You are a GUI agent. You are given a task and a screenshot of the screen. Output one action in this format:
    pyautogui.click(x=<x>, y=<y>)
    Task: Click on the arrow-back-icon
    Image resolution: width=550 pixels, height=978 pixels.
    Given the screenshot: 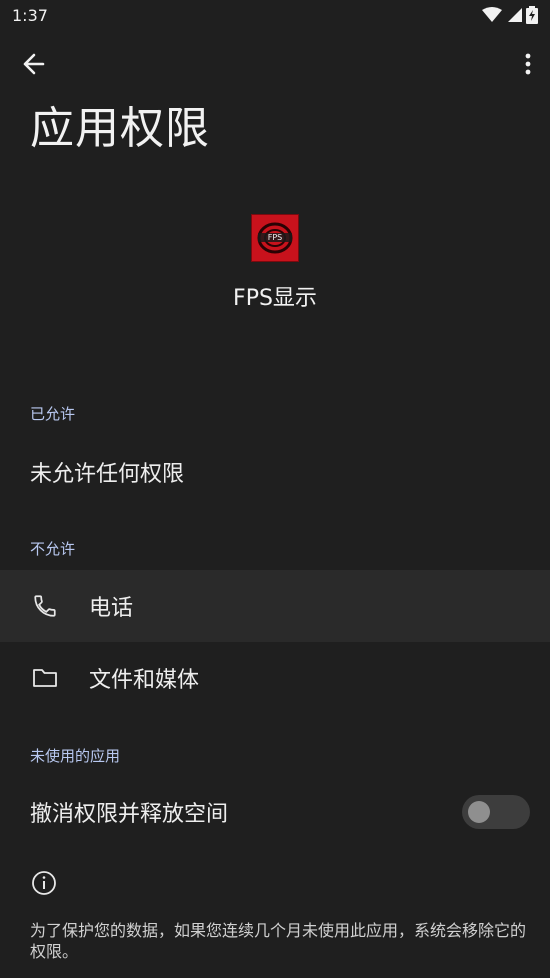 What is the action you would take?
    pyautogui.click(x=34, y=64)
    